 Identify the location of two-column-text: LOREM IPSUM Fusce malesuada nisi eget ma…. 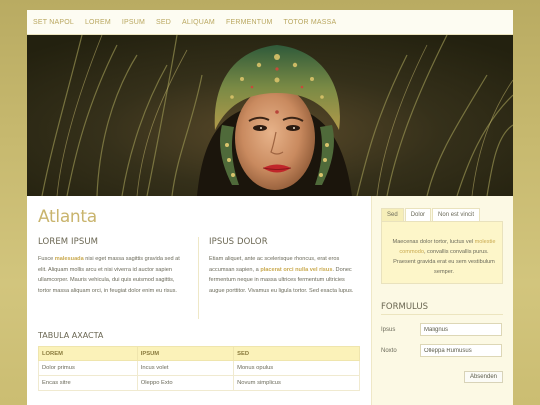
(199, 278).